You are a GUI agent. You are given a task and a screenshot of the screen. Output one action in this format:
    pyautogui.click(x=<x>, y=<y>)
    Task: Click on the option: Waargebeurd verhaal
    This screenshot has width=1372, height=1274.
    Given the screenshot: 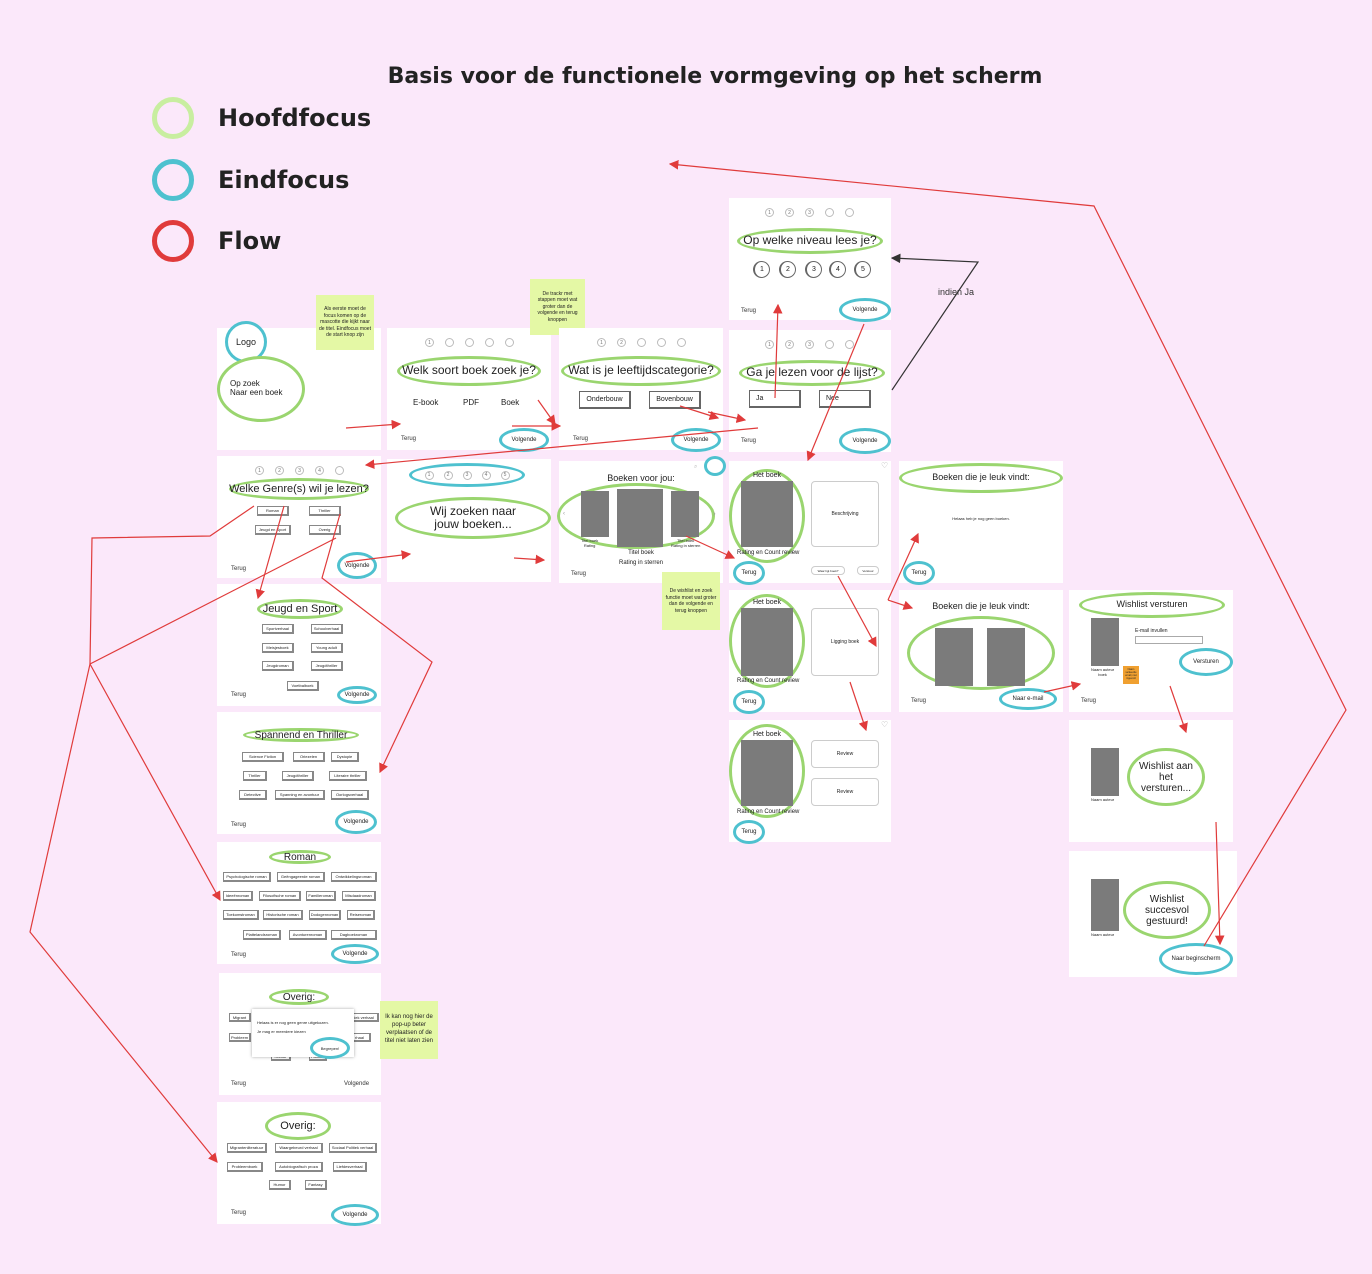 What is the action you would take?
    pyautogui.click(x=299, y=1148)
    